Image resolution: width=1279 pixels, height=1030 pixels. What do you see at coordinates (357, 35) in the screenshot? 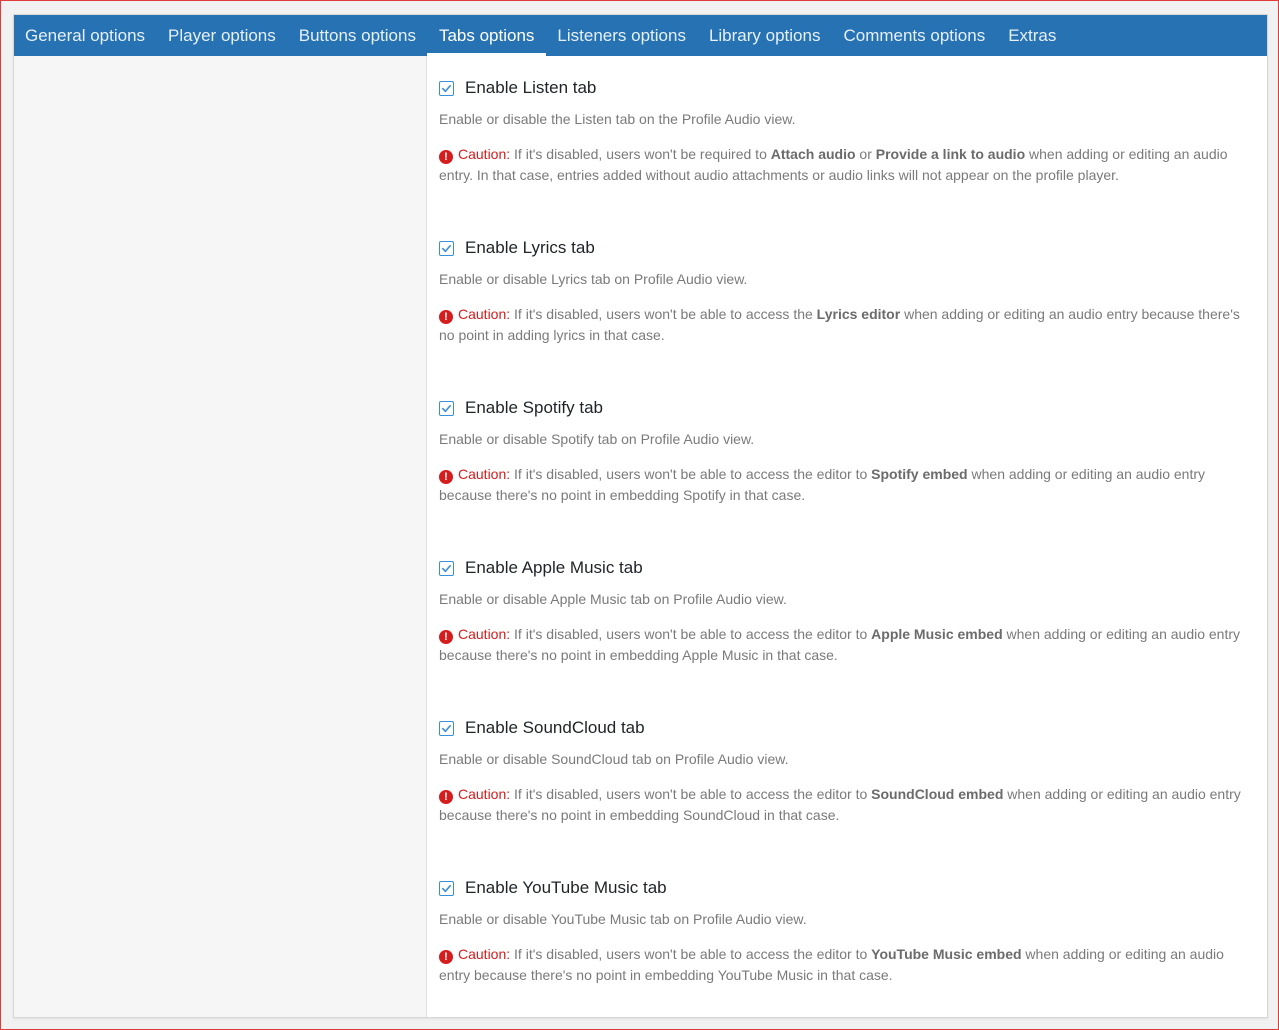
I see `tab-buttons-options: Buttons options` at bounding box center [357, 35].